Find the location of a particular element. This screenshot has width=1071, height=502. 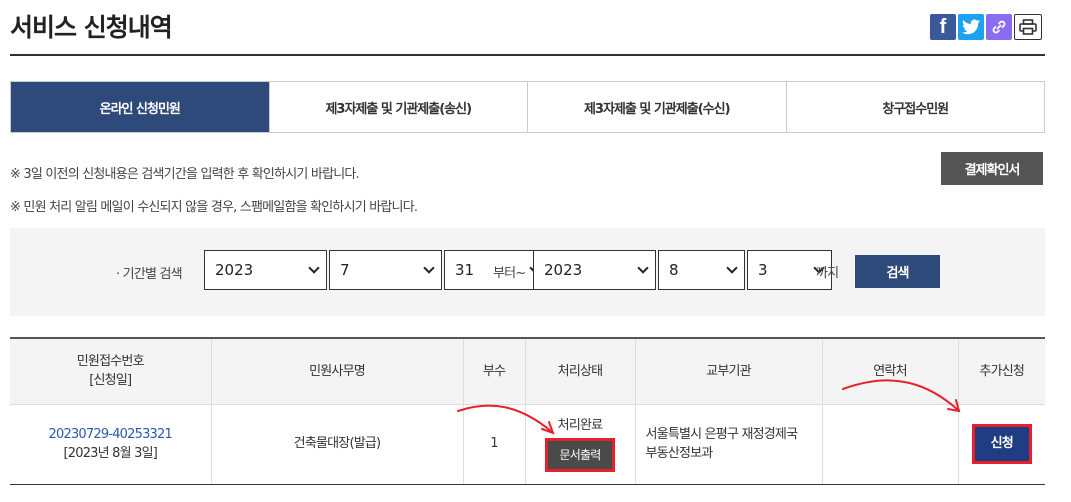

title-divider is located at coordinates (527, 55).